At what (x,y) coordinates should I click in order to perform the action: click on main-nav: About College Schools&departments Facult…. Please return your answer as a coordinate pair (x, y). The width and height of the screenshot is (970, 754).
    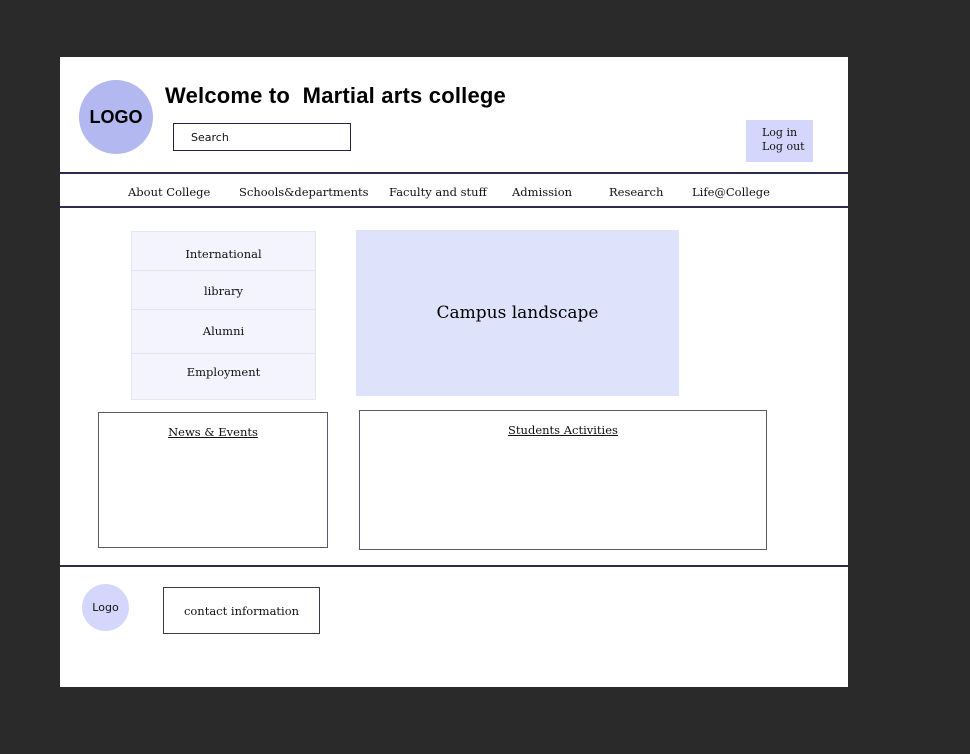
    Looking at the image, I should click on (454, 190).